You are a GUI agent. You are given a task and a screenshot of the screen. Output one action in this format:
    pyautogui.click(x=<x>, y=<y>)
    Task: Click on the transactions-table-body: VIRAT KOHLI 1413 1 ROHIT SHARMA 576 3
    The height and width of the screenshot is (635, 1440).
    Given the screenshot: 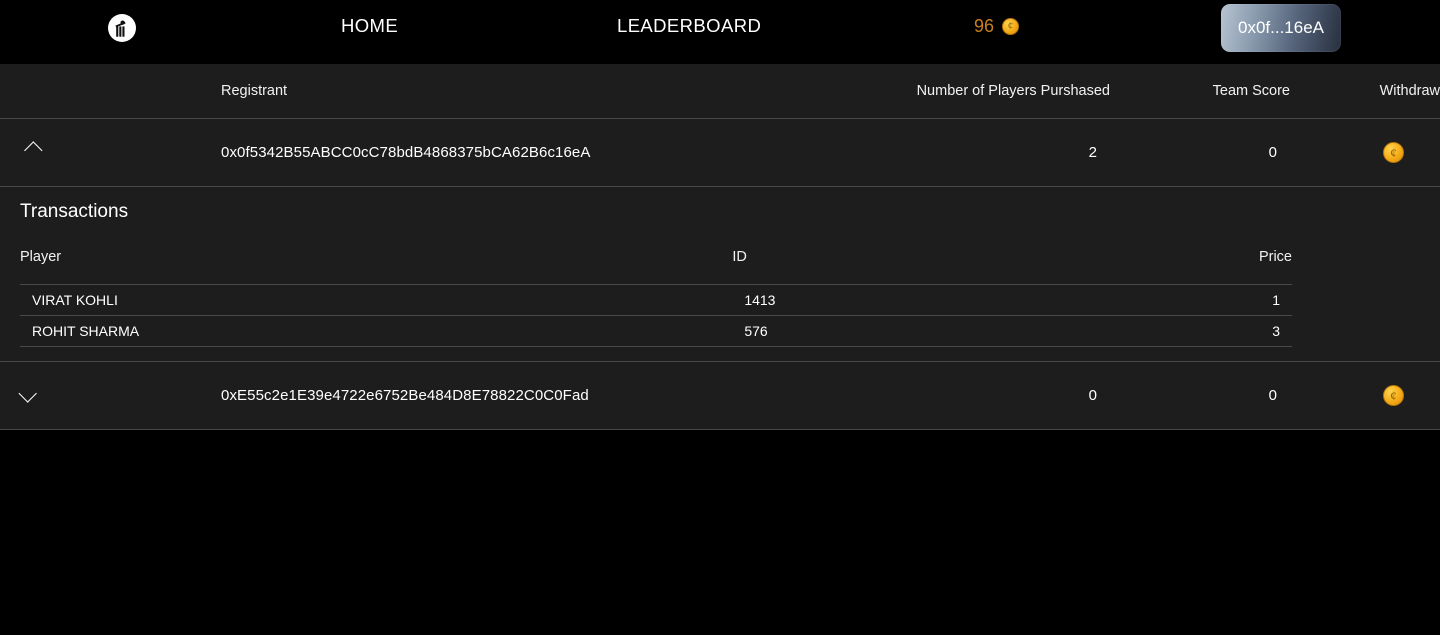 What is the action you would take?
    pyautogui.click(x=656, y=315)
    